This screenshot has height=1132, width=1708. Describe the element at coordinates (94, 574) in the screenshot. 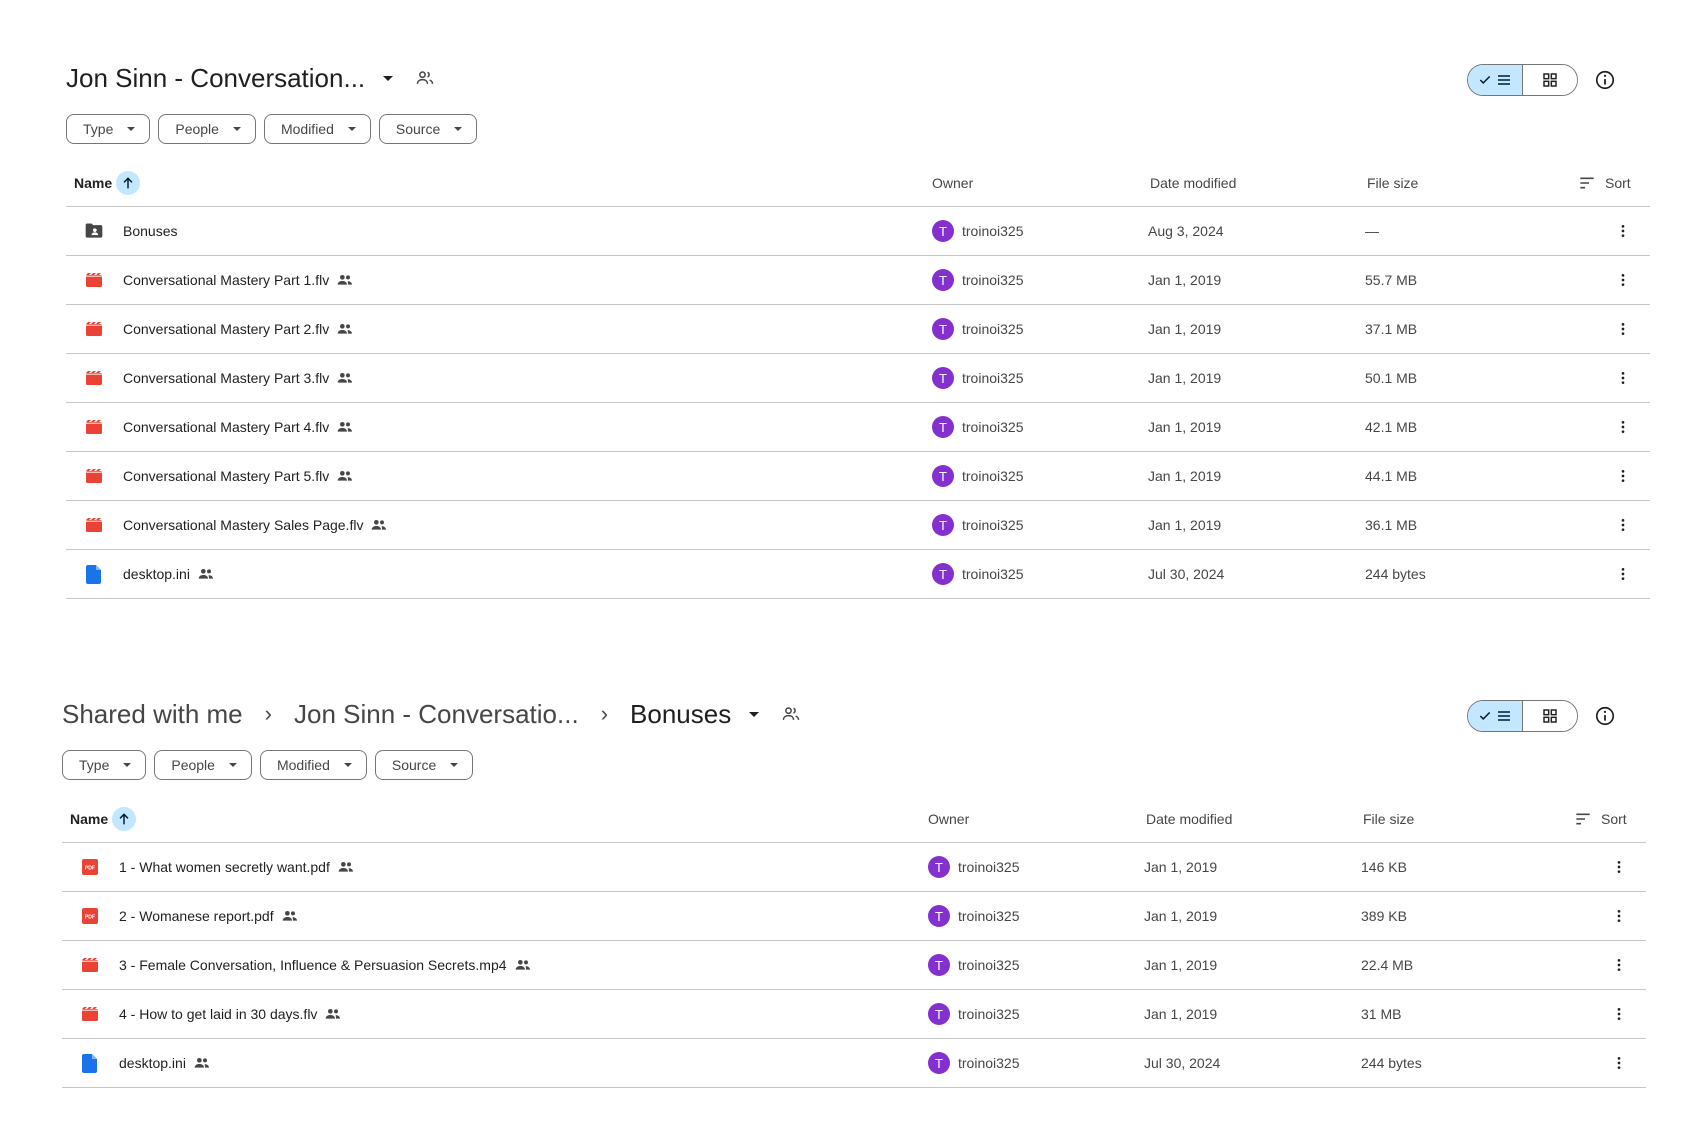

I see `doc-icon` at that location.